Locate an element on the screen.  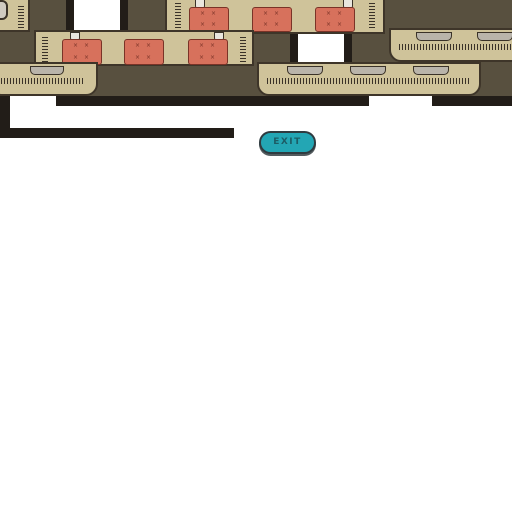
wall-vertical-left is located at coordinates (5, 113).